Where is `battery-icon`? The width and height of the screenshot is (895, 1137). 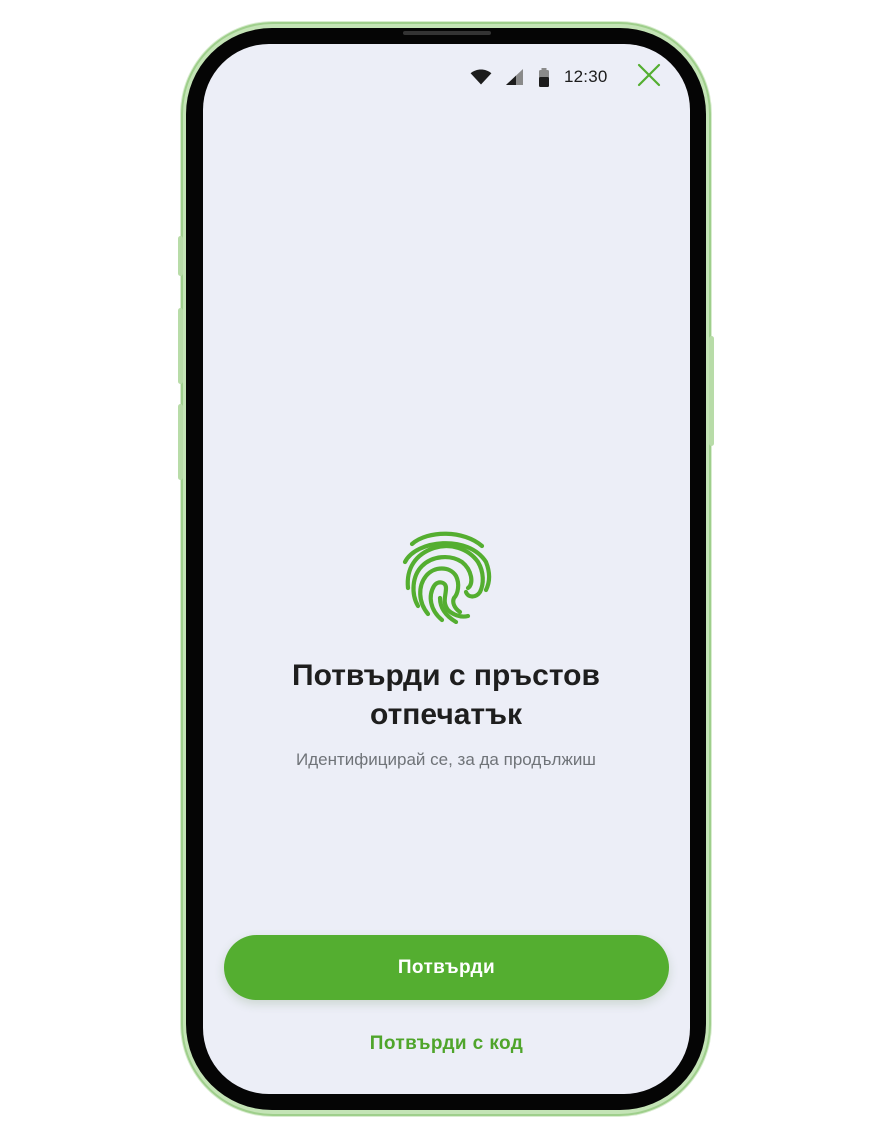
battery-icon is located at coordinates (544, 77).